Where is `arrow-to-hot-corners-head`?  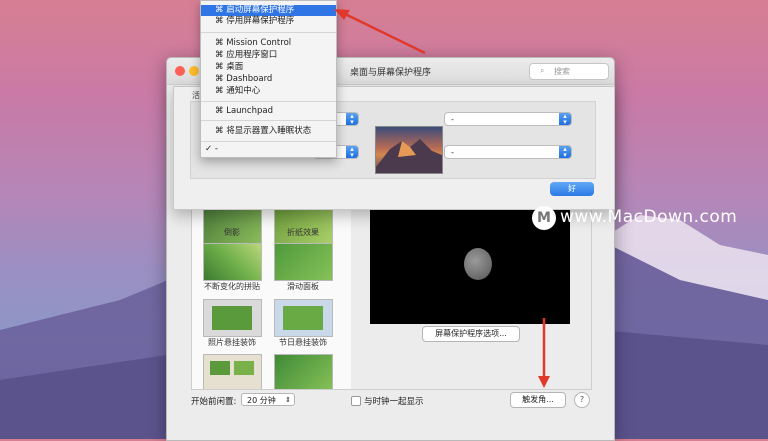 arrow-to-hot-corners-head is located at coordinates (544, 382).